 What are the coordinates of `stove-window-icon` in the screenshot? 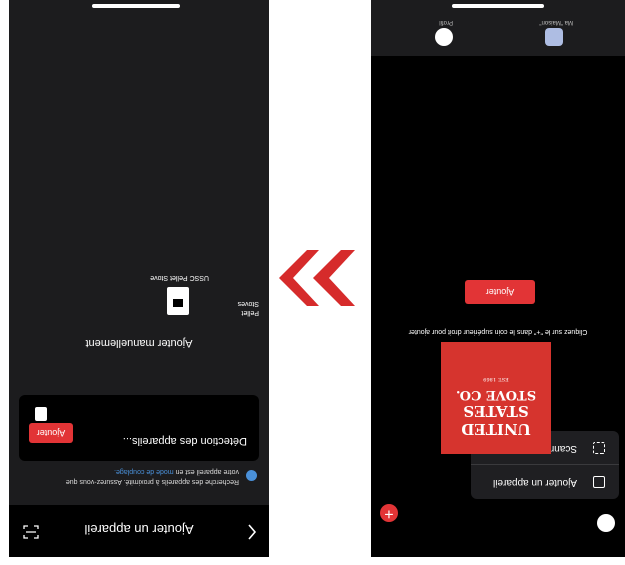 It's located at (178, 303).